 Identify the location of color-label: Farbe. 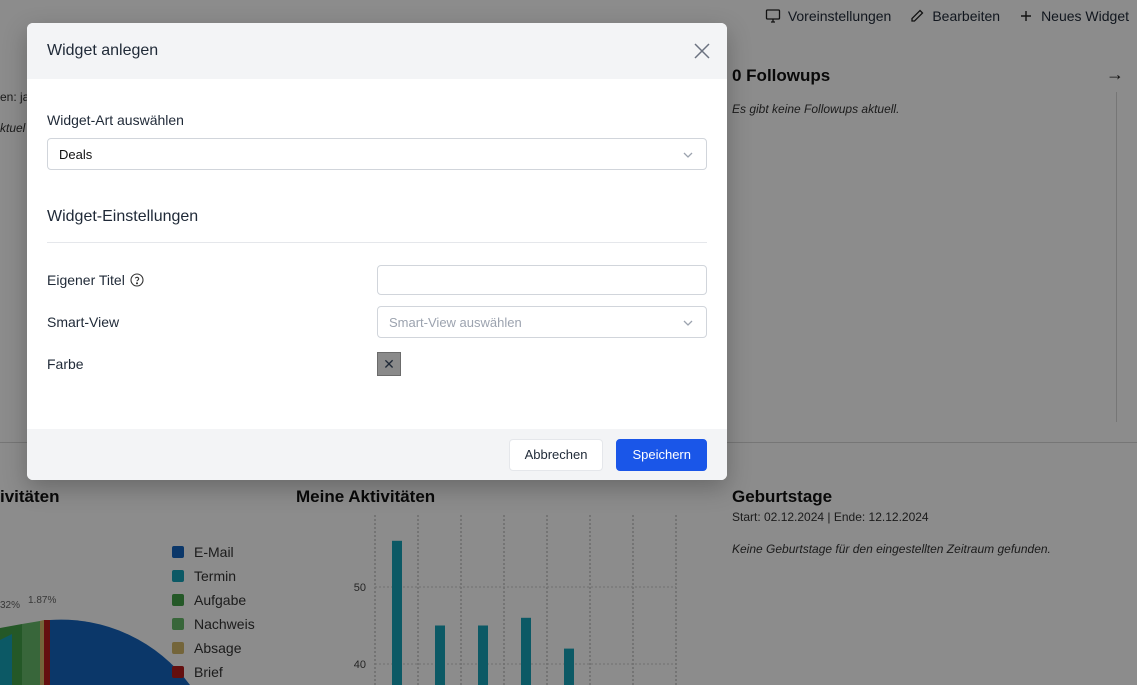
(65, 364).